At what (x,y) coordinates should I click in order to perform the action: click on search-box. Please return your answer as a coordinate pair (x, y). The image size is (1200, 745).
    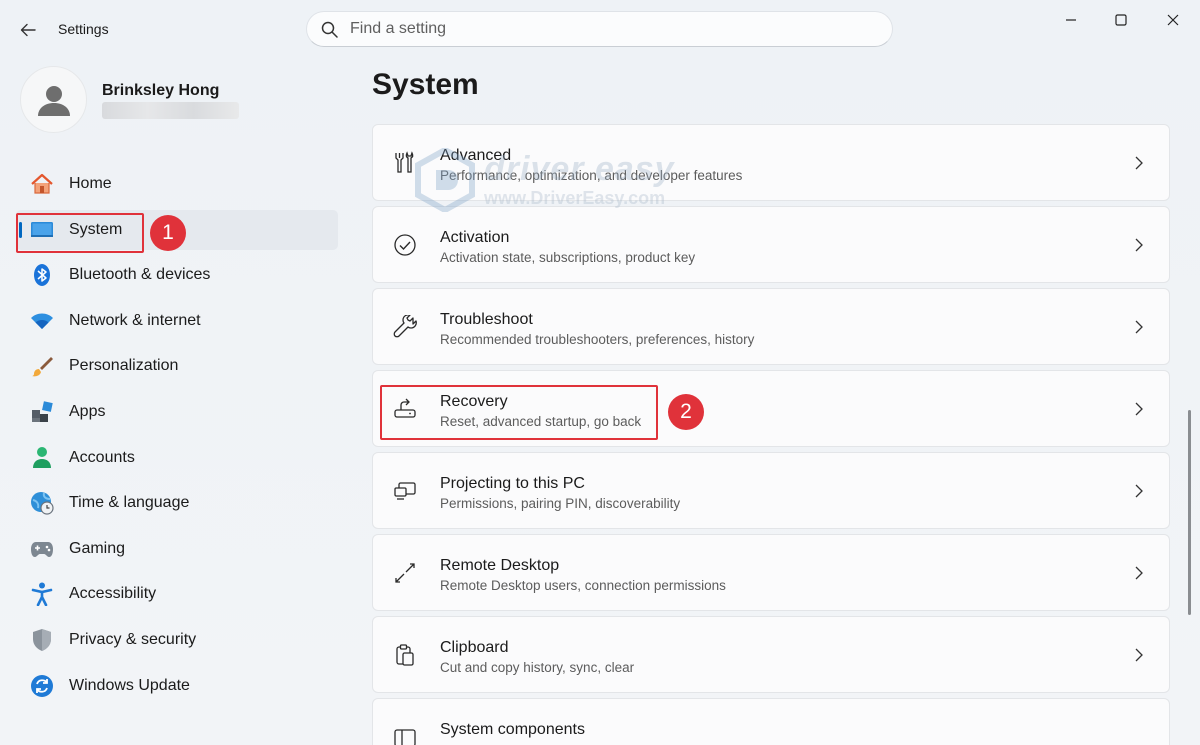
    Looking at the image, I should click on (599, 29).